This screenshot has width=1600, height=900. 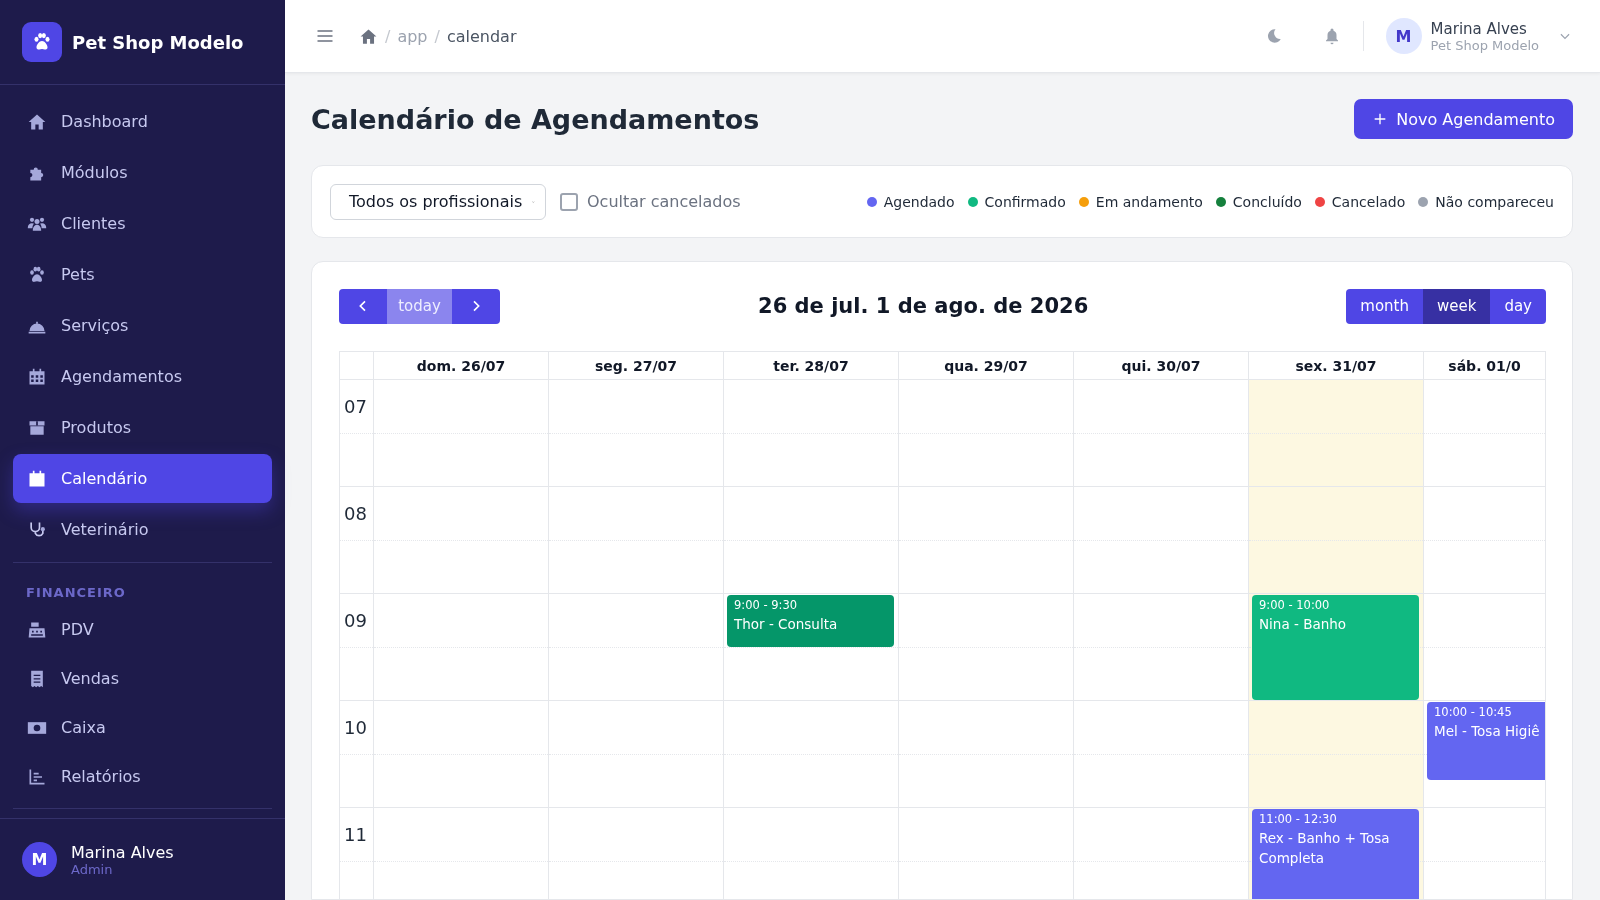 I want to click on date-range-title: 26 de jul. 1 de ago. de 2026, so click(x=923, y=306).